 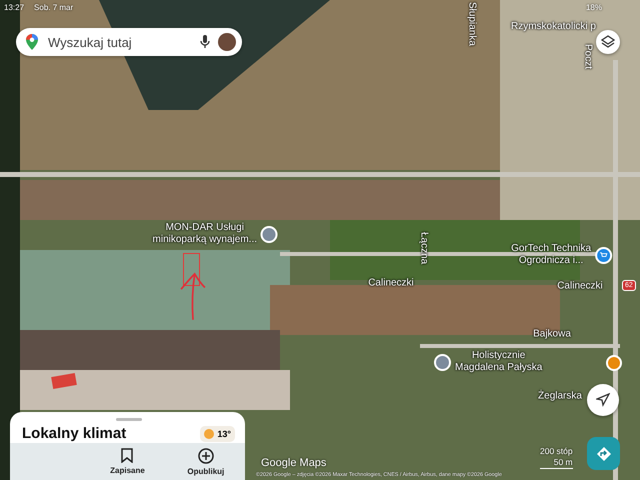 I want to click on nav-tab: Zapisane, so click(x=127, y=461).